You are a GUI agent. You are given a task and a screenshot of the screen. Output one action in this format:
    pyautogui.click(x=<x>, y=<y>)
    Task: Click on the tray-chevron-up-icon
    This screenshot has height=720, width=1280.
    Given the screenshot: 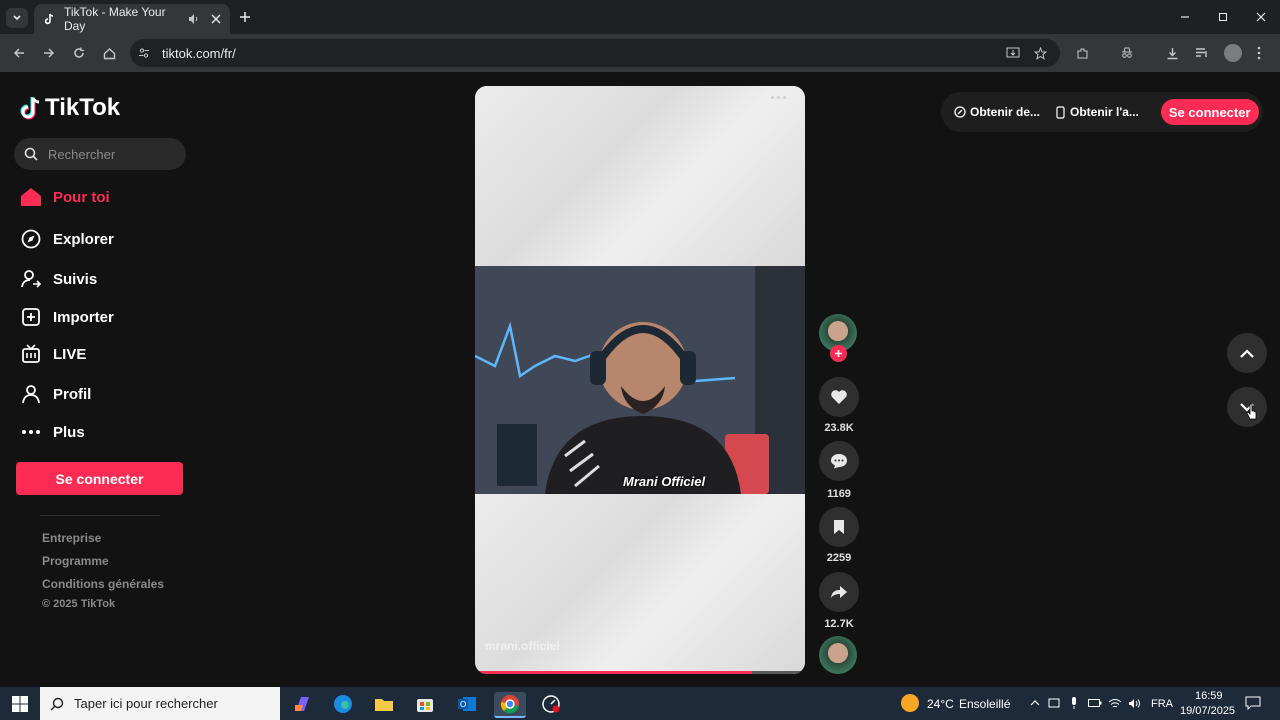 What is the action you would take?
    pyautogui.click(x=1035, y=703)
    